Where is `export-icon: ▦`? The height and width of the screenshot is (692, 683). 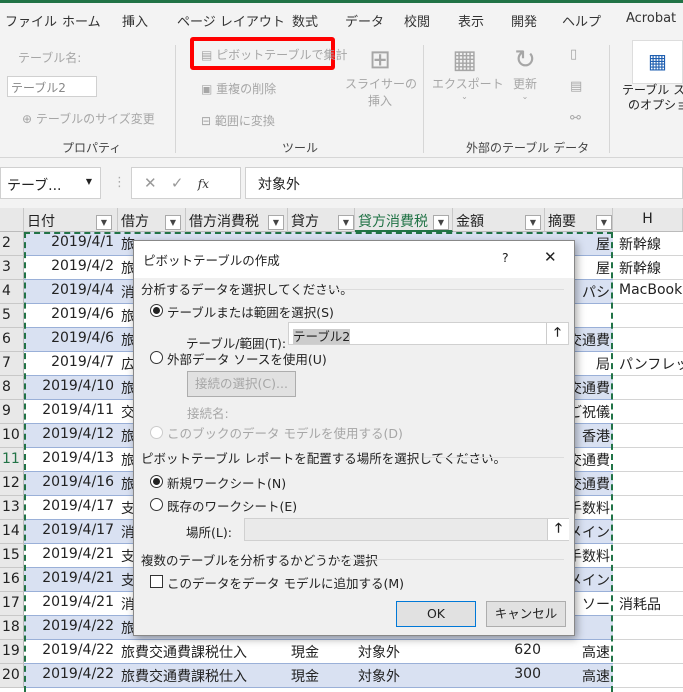
export-icon: ▦ is located at coordinates (464, 60).